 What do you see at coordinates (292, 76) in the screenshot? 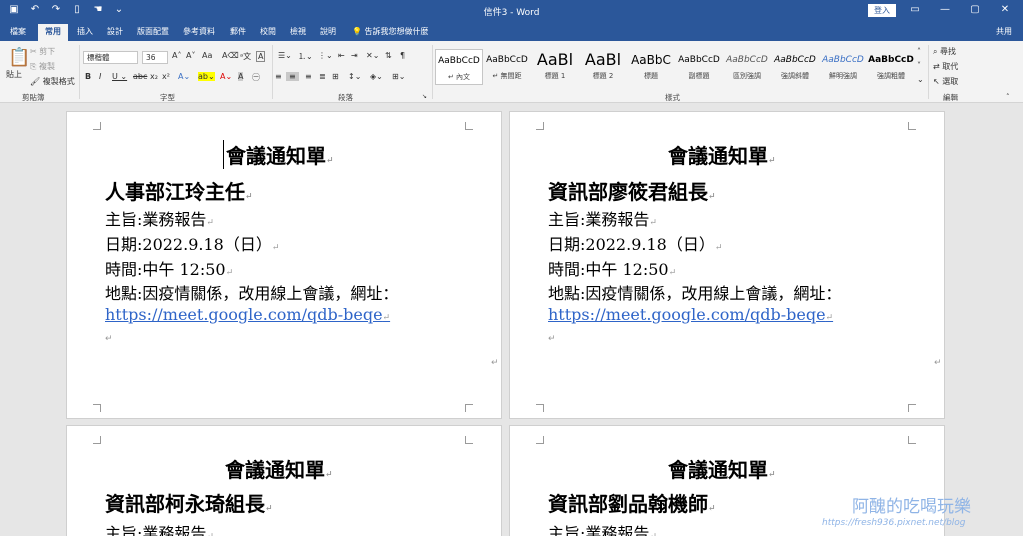
I see `align-center-icon: ≡` at bounding box center [292, 76].